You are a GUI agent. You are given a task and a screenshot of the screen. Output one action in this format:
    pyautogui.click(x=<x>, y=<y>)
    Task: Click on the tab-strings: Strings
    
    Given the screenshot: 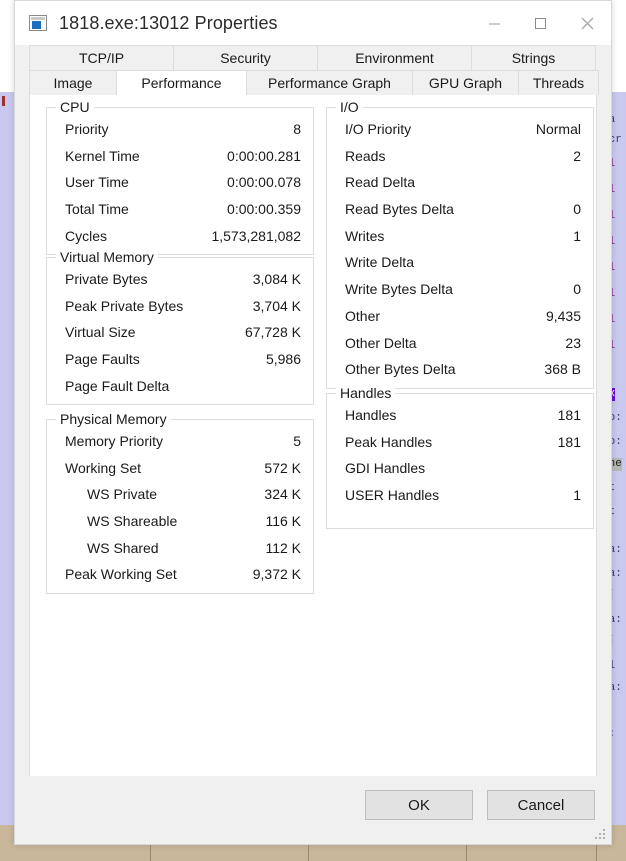 What is the action you would take?
    pyautogui.click(x=533, y=57)
    